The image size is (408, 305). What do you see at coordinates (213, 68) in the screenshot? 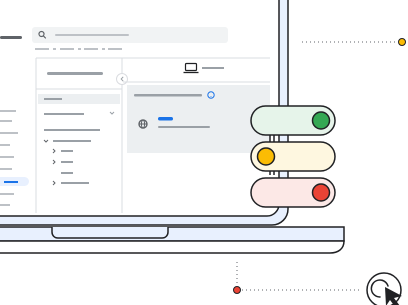
I see `device-label` at bounding box center [213, 68].